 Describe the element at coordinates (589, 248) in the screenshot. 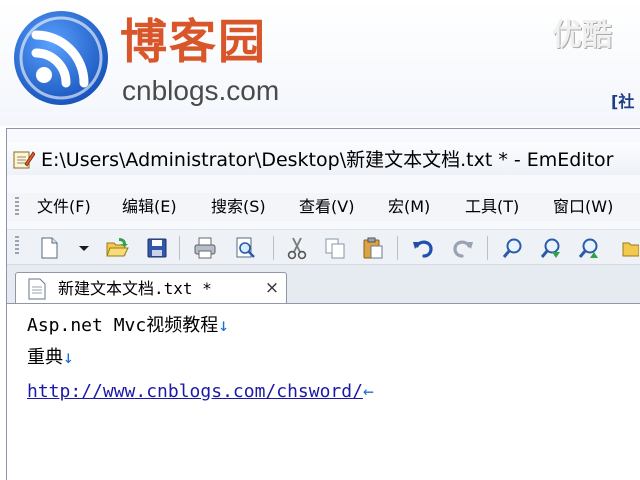

I see `find-previous-icon` at that location.